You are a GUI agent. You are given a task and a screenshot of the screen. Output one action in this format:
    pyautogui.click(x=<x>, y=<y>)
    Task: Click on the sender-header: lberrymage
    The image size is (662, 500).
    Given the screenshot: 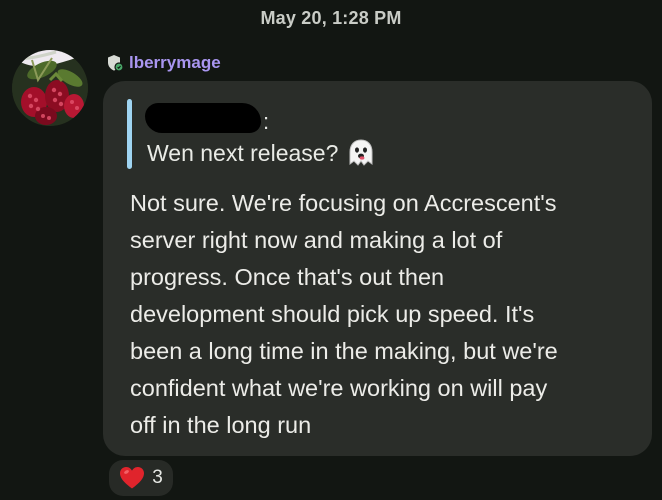 What is the action you would take?
    pyautogui.click(x=163, y=63)
    